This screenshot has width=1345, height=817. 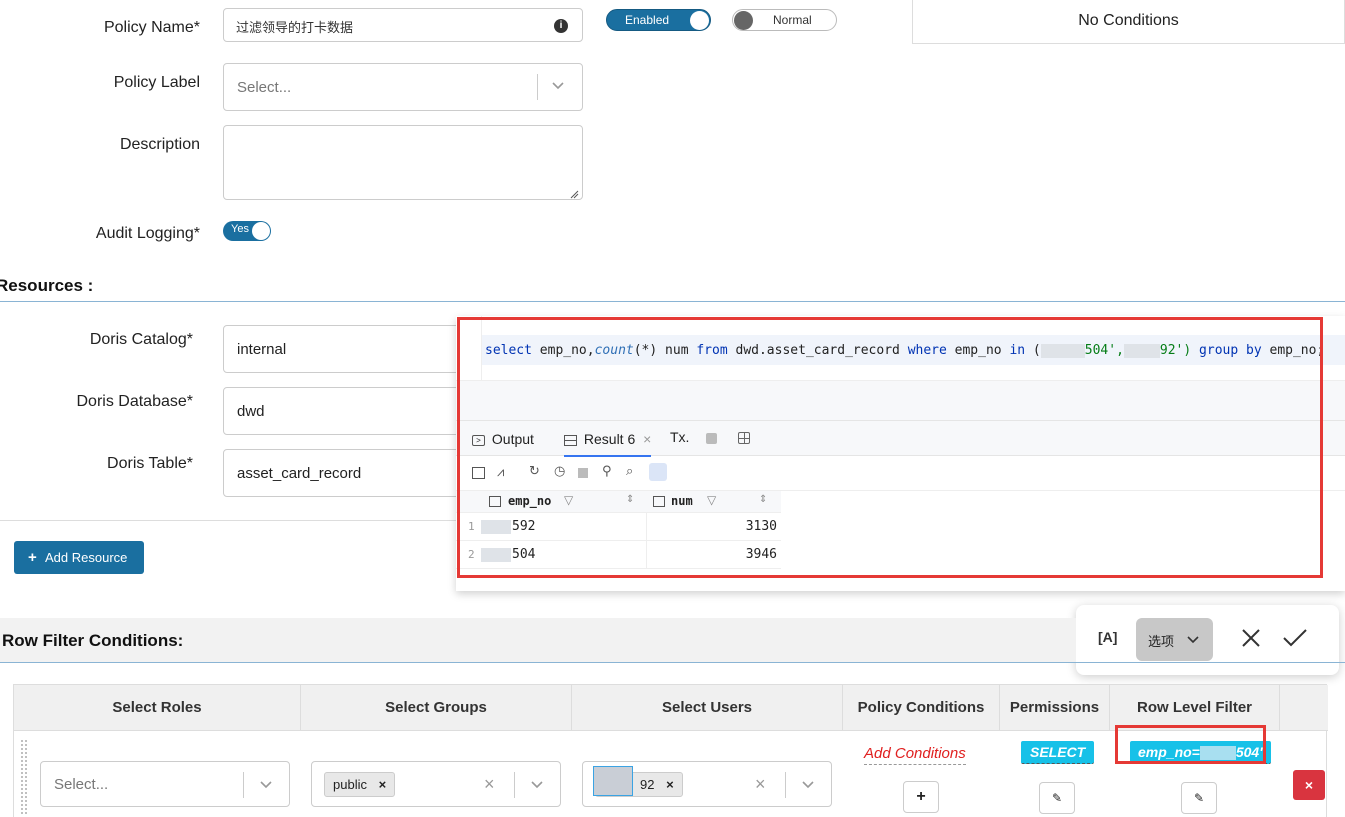 I want to click on add-resource-label: Add Resource, so click(x=86, y=557).